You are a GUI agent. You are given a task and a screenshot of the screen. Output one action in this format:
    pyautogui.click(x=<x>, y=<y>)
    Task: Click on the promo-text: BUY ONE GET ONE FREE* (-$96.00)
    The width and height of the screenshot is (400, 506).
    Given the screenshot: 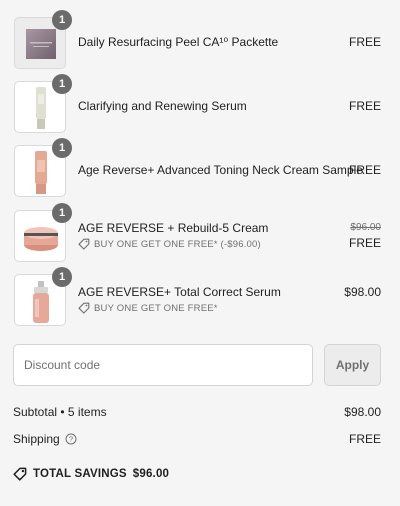 What is the action you would take?
    pyautogui.click(x=177, y=244)
    